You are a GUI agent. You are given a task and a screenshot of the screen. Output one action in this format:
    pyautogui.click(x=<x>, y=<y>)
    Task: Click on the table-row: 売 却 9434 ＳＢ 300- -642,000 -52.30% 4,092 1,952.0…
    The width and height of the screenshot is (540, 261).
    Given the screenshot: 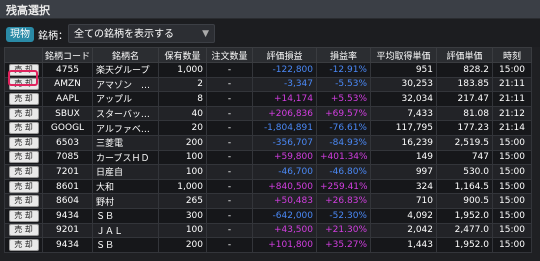 What is the action you would take?
    pyautogui.click(x=268, y=215)
    